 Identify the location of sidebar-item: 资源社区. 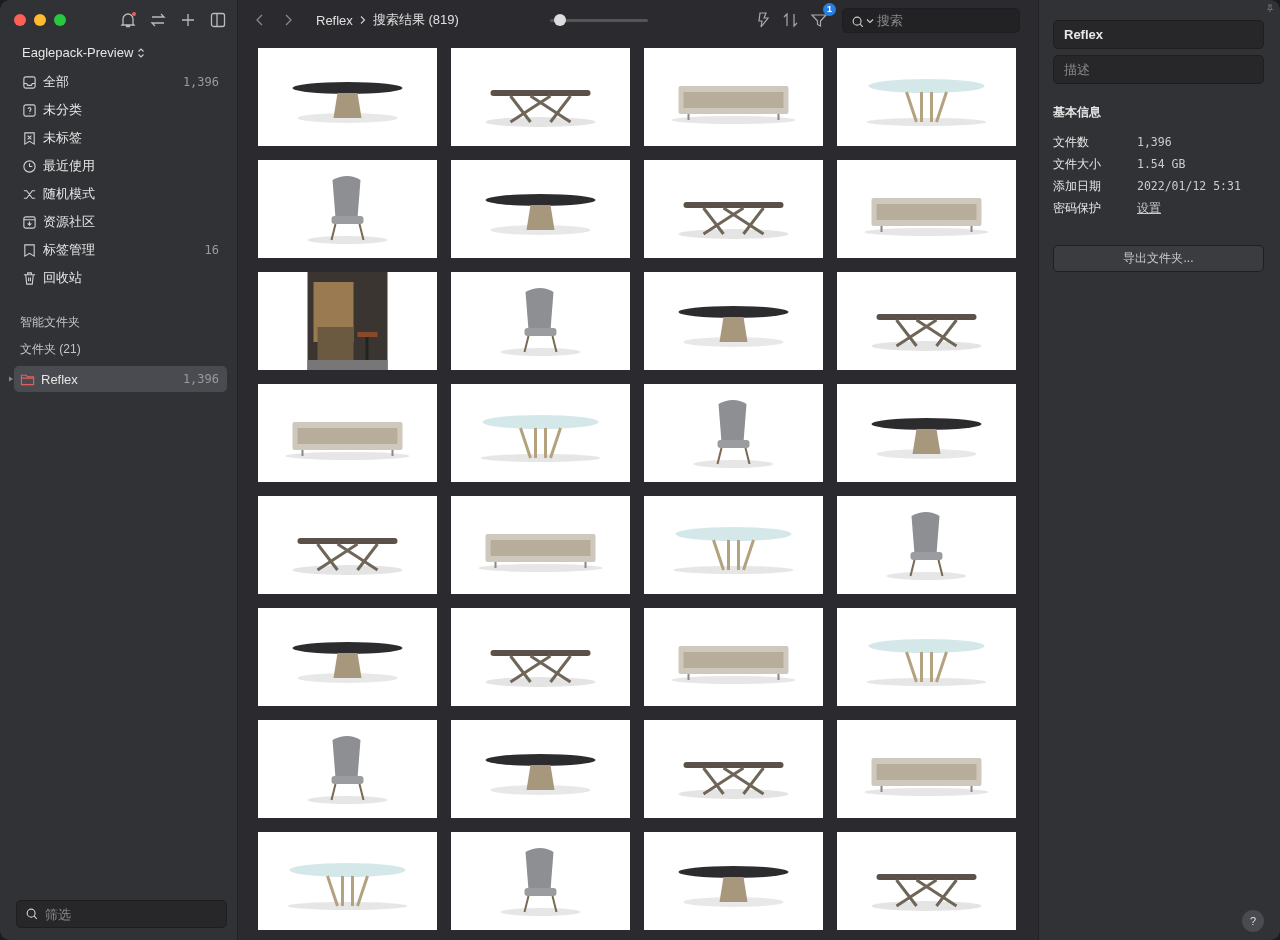
(120, 222).